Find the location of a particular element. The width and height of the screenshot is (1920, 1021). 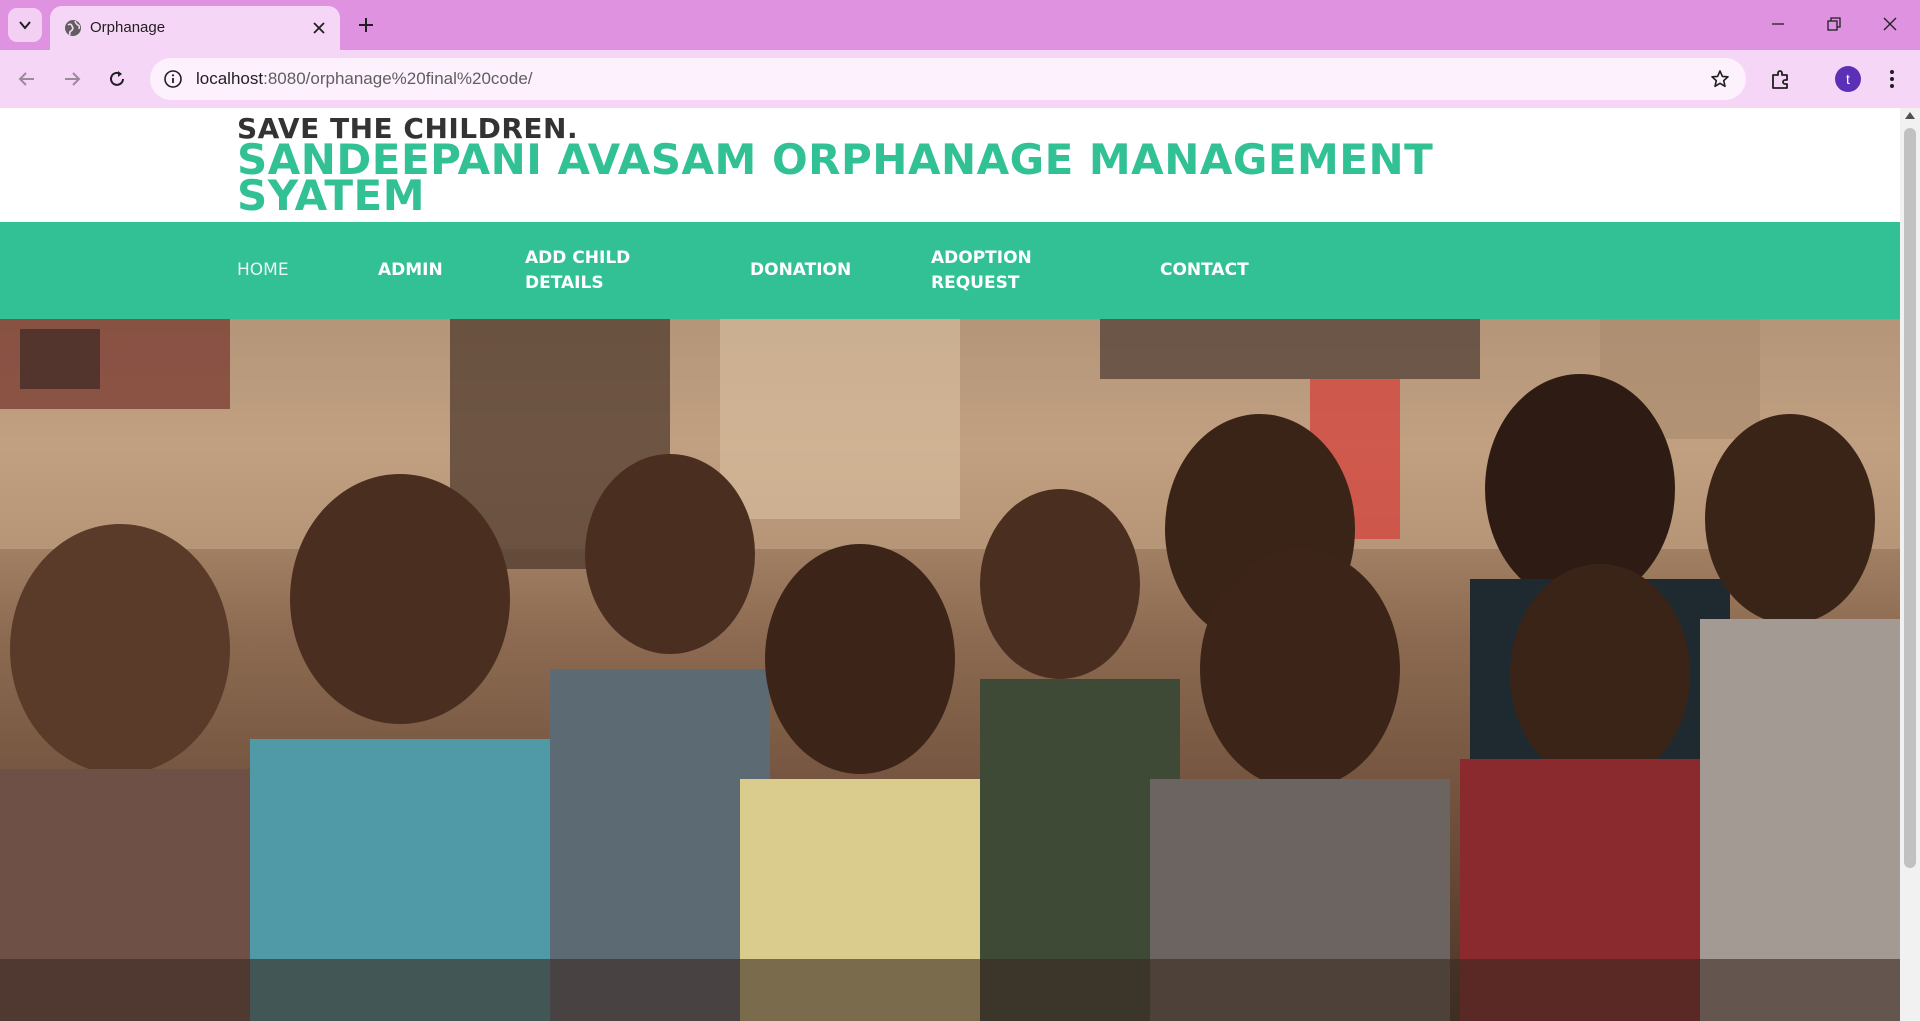

tab-search-button is located at coordinates (25, 25).